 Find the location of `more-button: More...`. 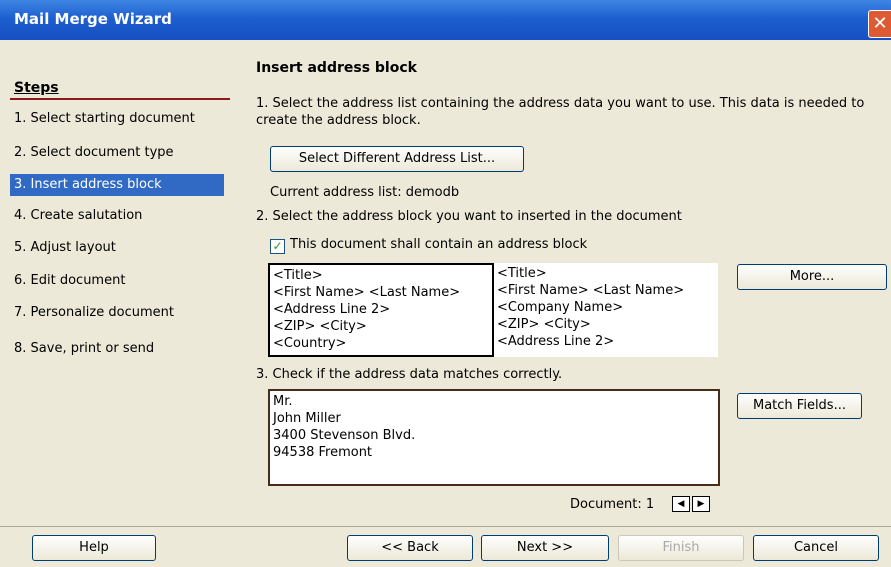

more-button: More... is located at coordinates (812, 277).